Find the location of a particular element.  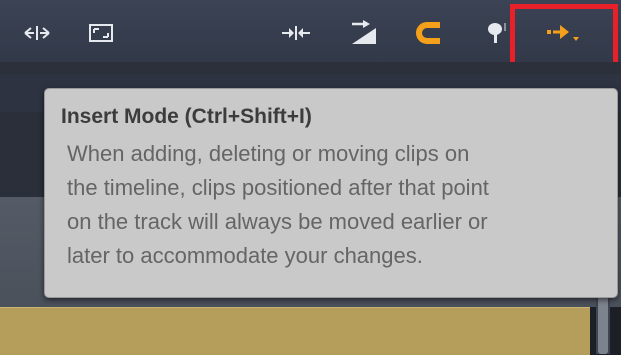

tooltip-line: later to accommodate your changes. is located at coordinates (245, 255).